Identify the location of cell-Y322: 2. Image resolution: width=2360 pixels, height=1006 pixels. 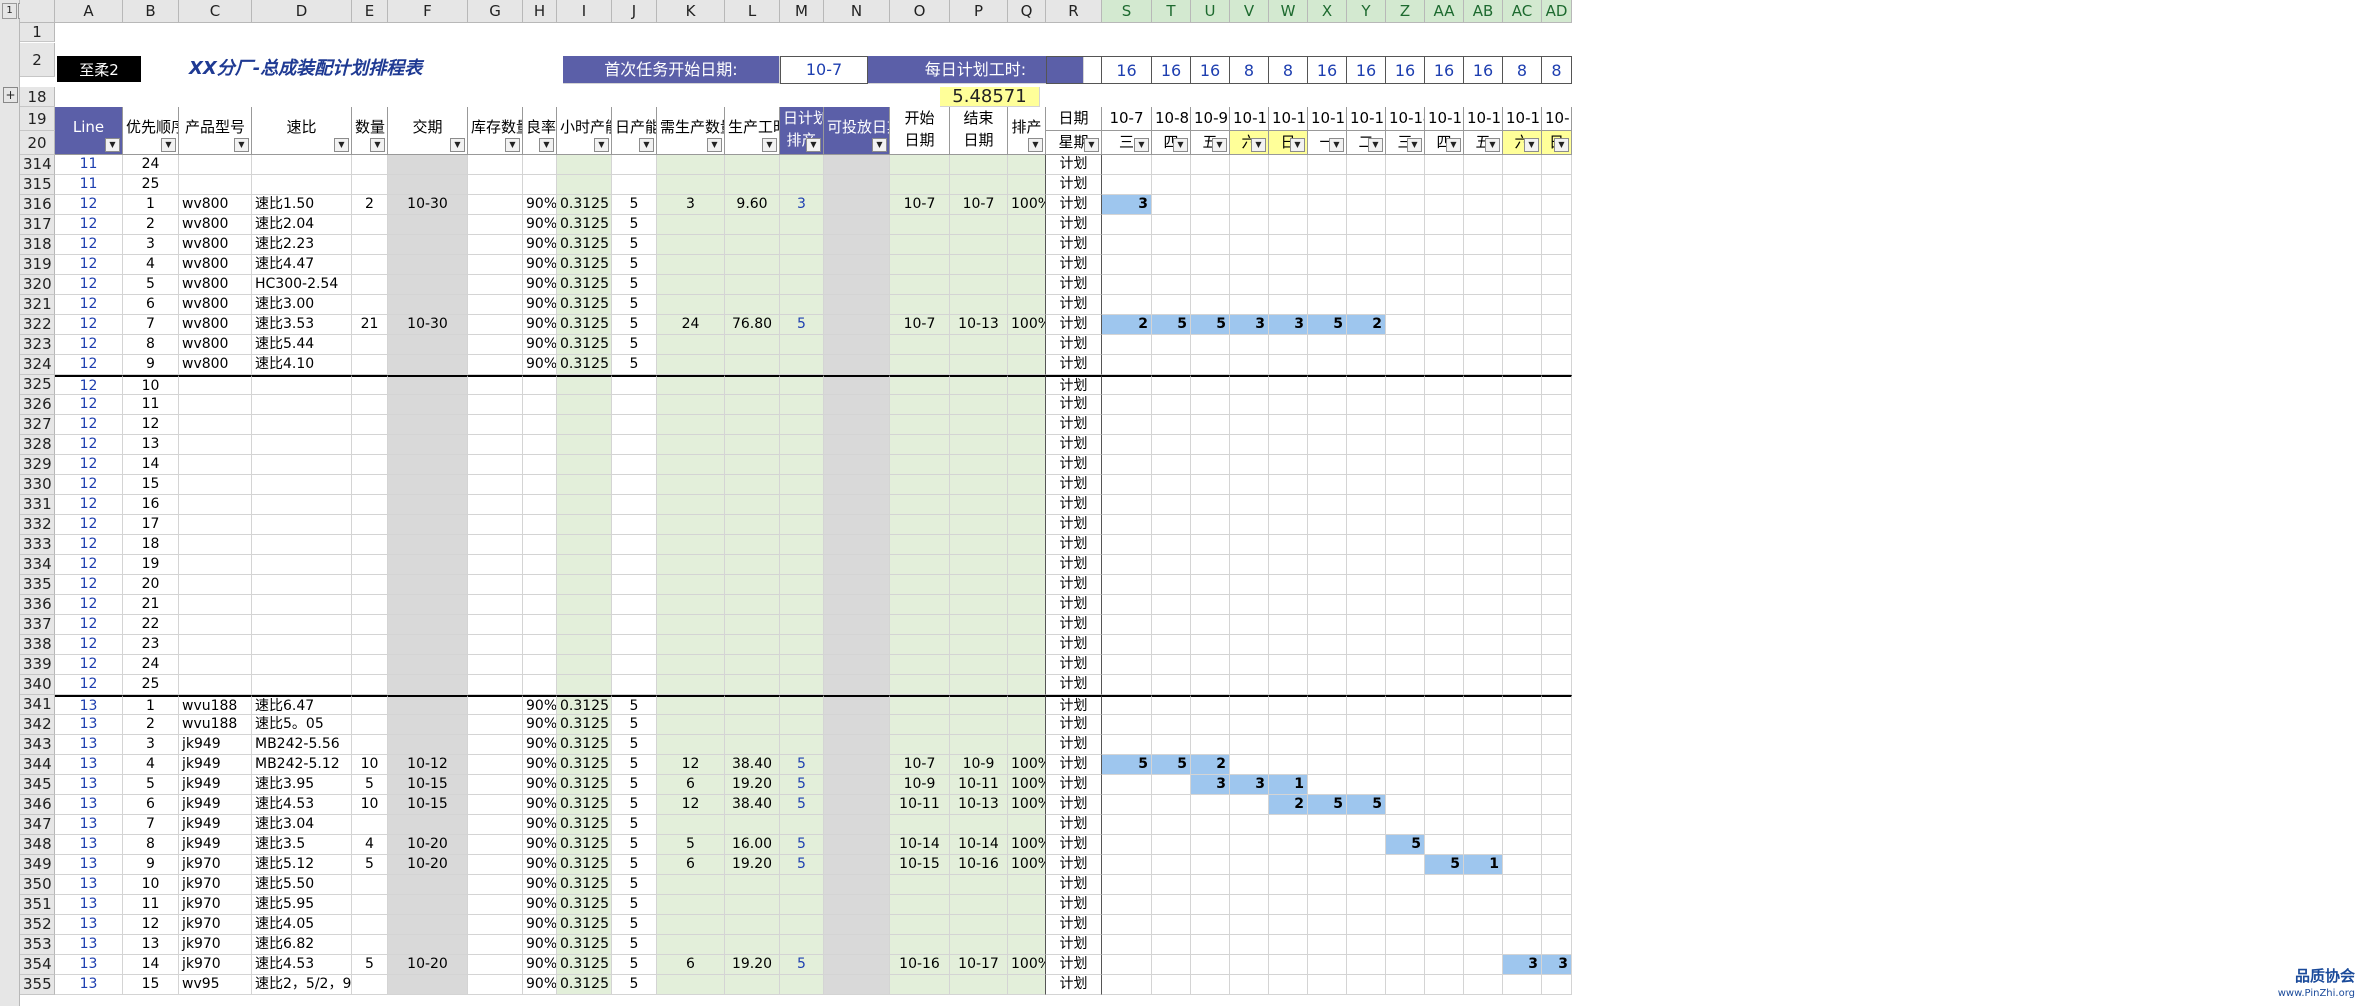
(1366, 325).